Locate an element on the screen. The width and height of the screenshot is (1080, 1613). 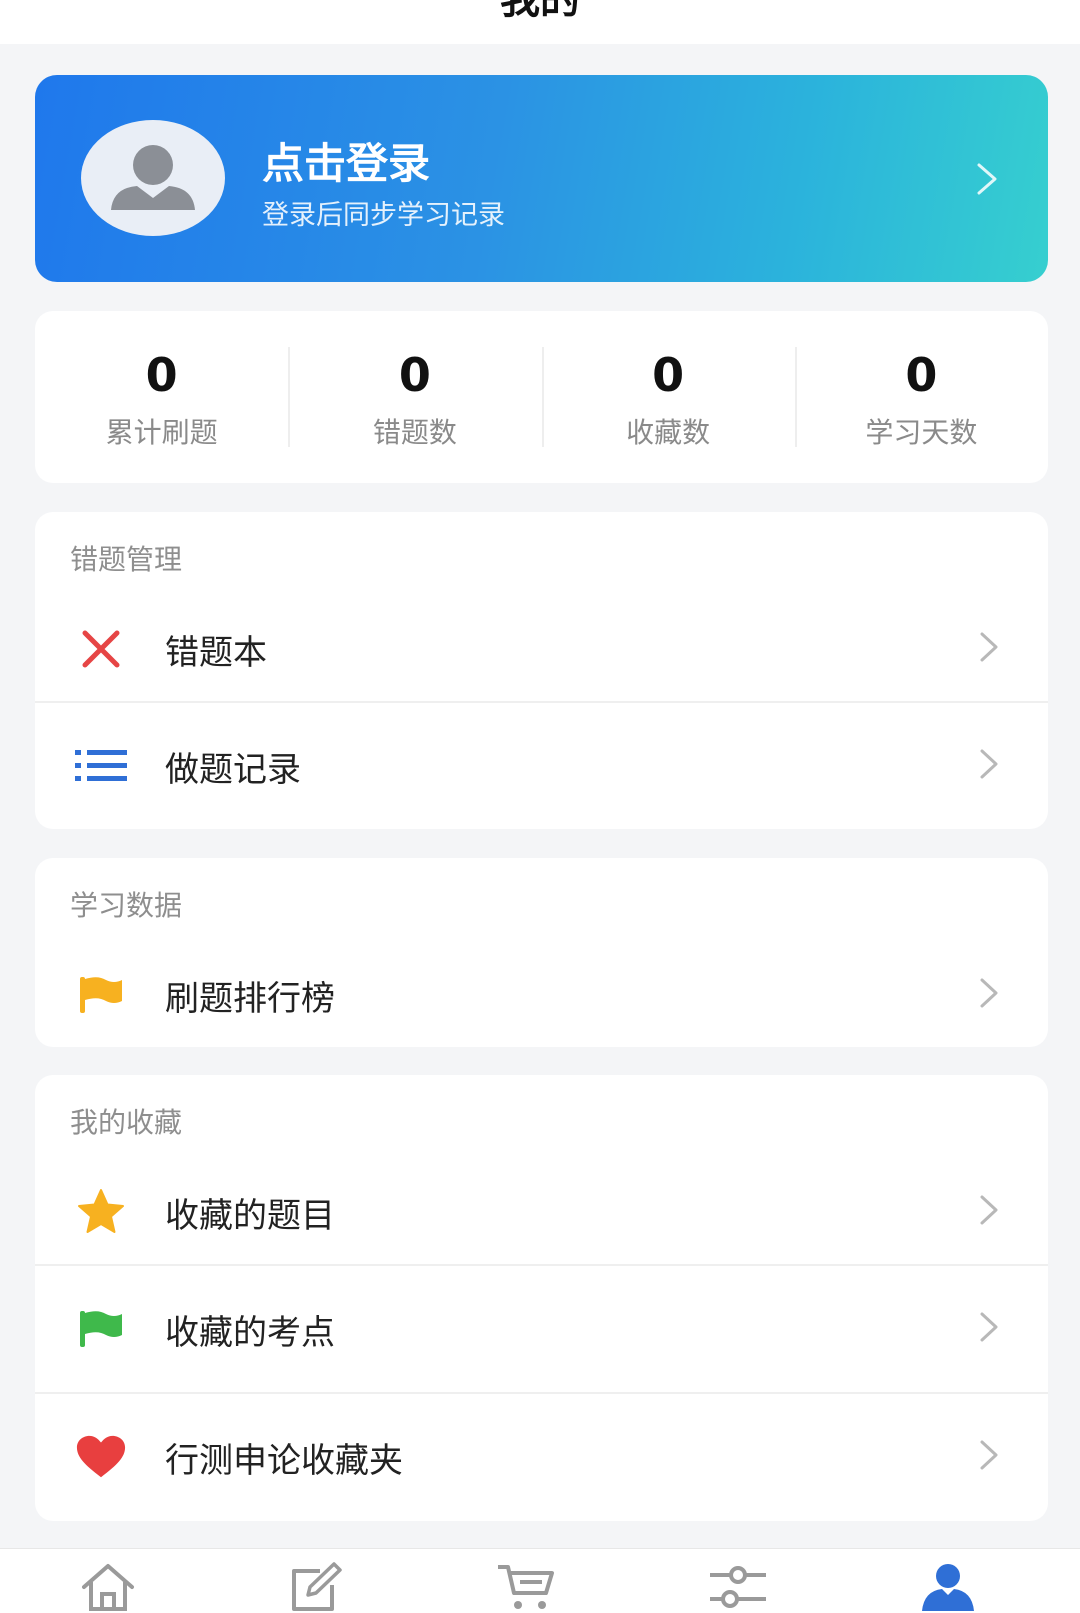
menu-item-favorite-keypoints: 收藏的考点 is located at coordinates (541, 1328).